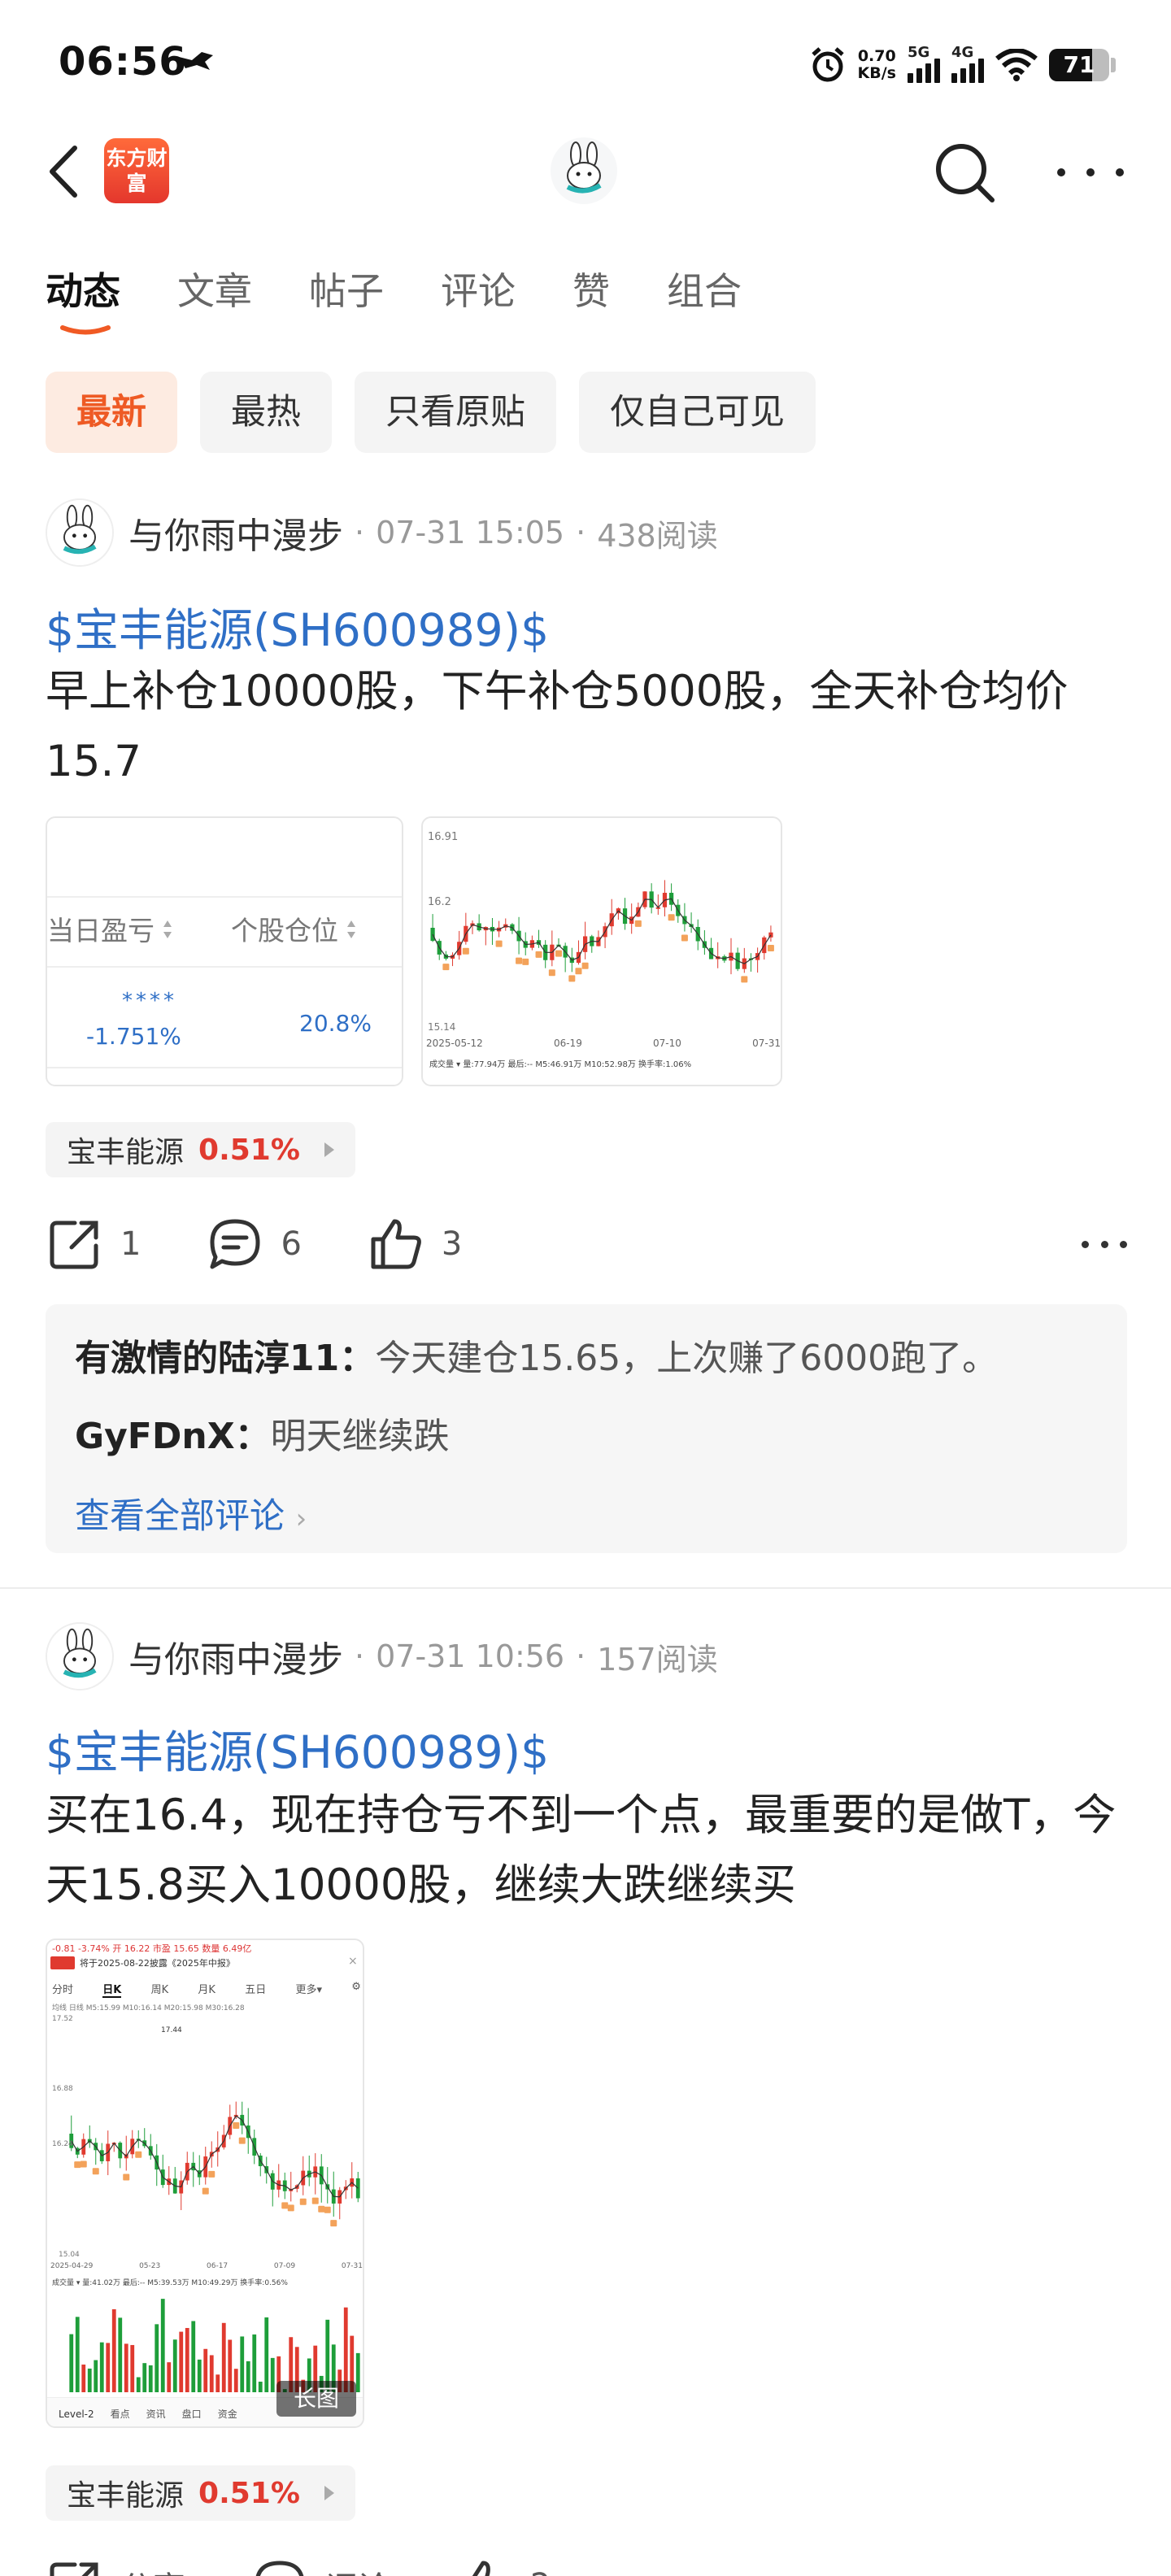  I want to click on more-menu-icon, so click(1091, 173).